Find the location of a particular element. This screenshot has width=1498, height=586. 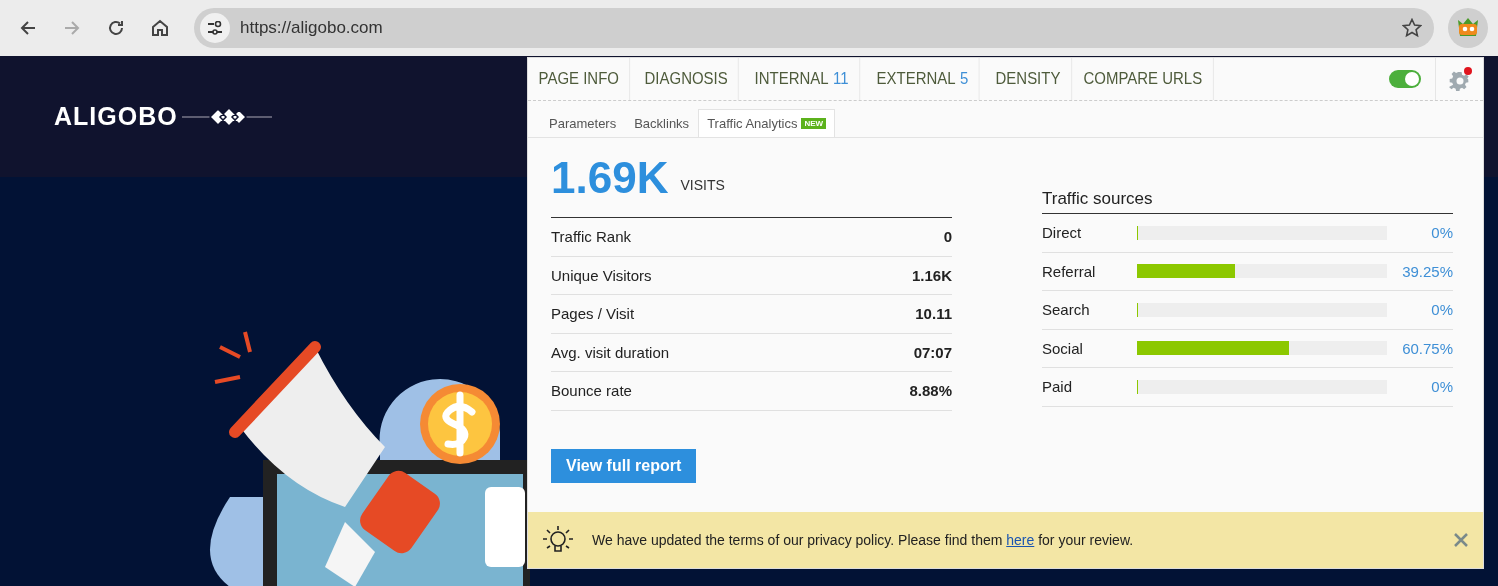

privacy-notice-text: We have updated the terms of our privacy policy. Please find them here for your review. is located at coordinates (863, 540).